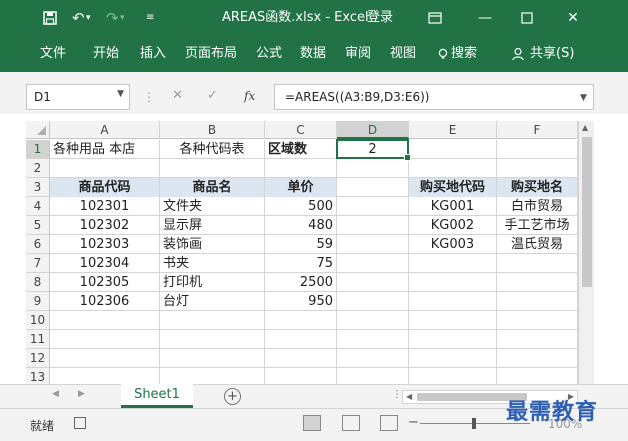 The width and height of the screenshot is (628, 441). What do you see at coordinates (485, 18) in the screenshot?
I see `minimize-icon: —` at bounding box center [485, 18].